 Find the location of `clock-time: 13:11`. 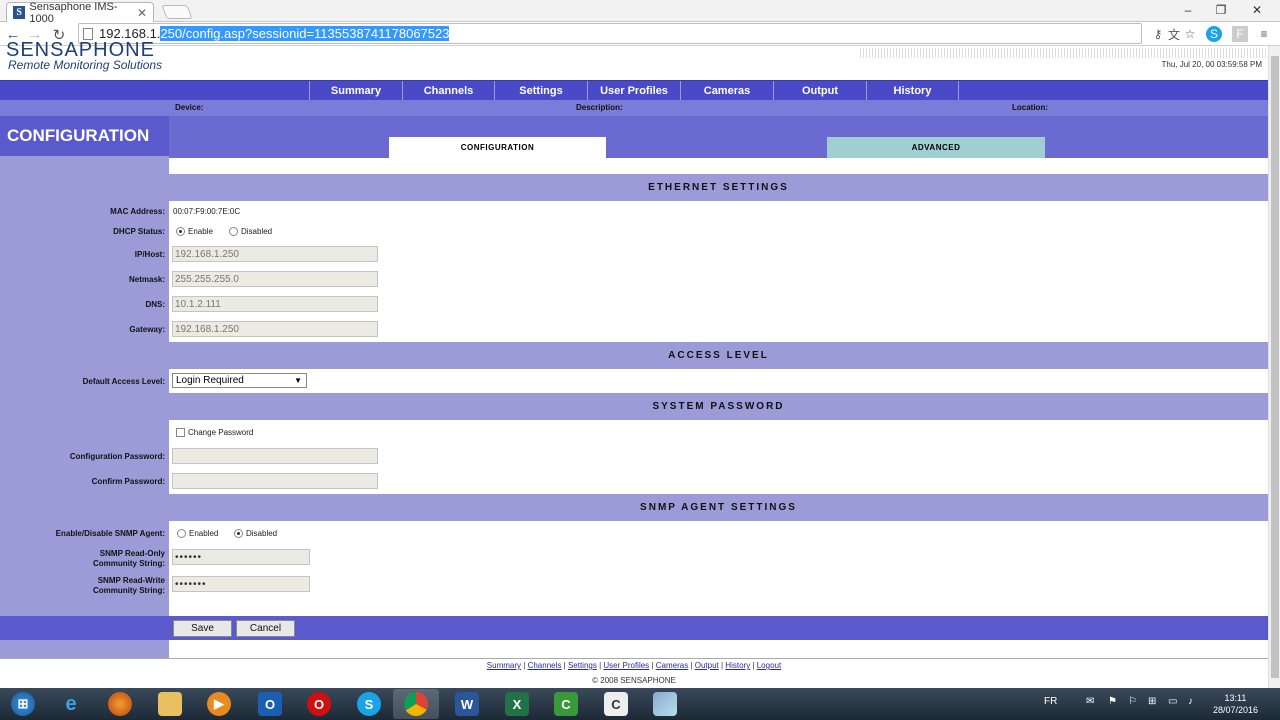

clock-time: 13:11 is located at coordinates (1235, 698).